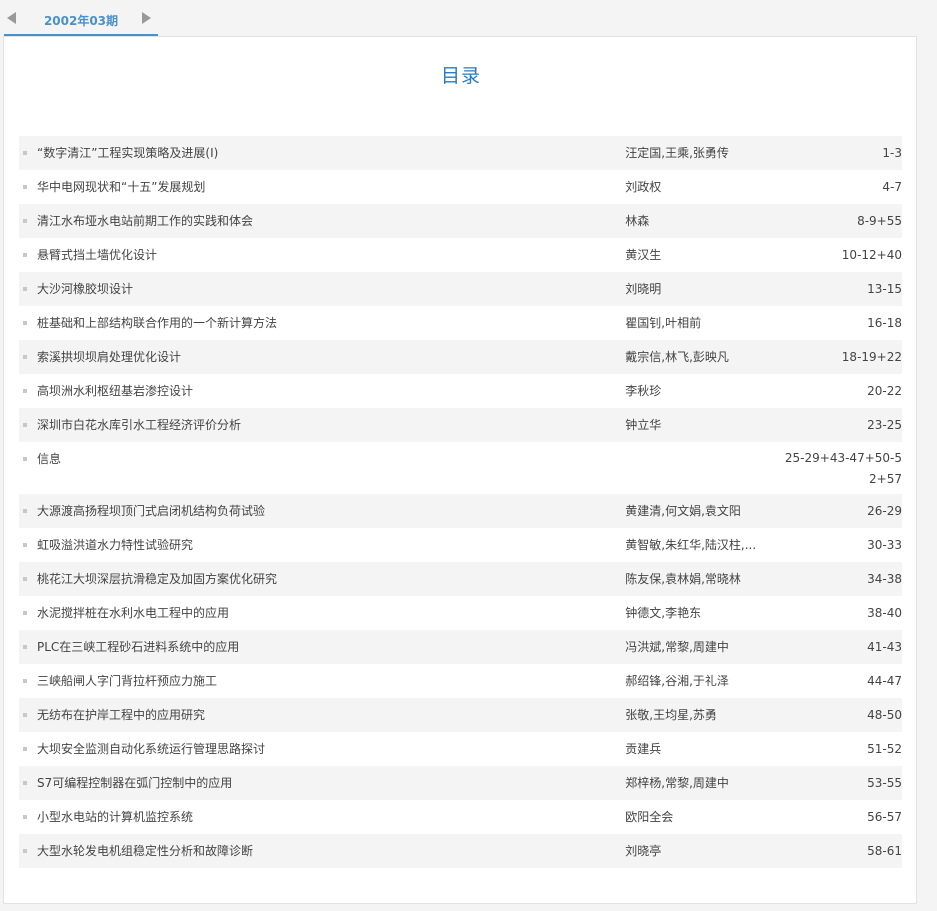  What do you see at coordinates (677, 153) in the screenshot?
I see `article-authors: 汪定国,王乘,张勇传` at bounding box center [677, 153].